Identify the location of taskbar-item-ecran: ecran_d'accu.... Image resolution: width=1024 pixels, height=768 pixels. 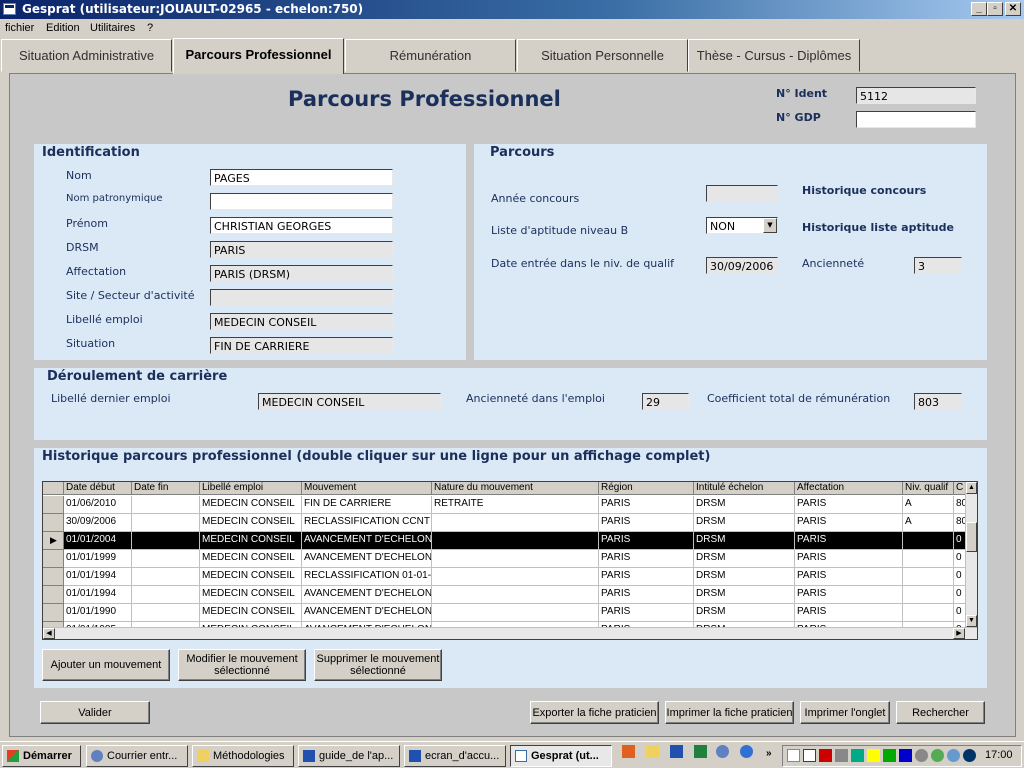
(455, 756).